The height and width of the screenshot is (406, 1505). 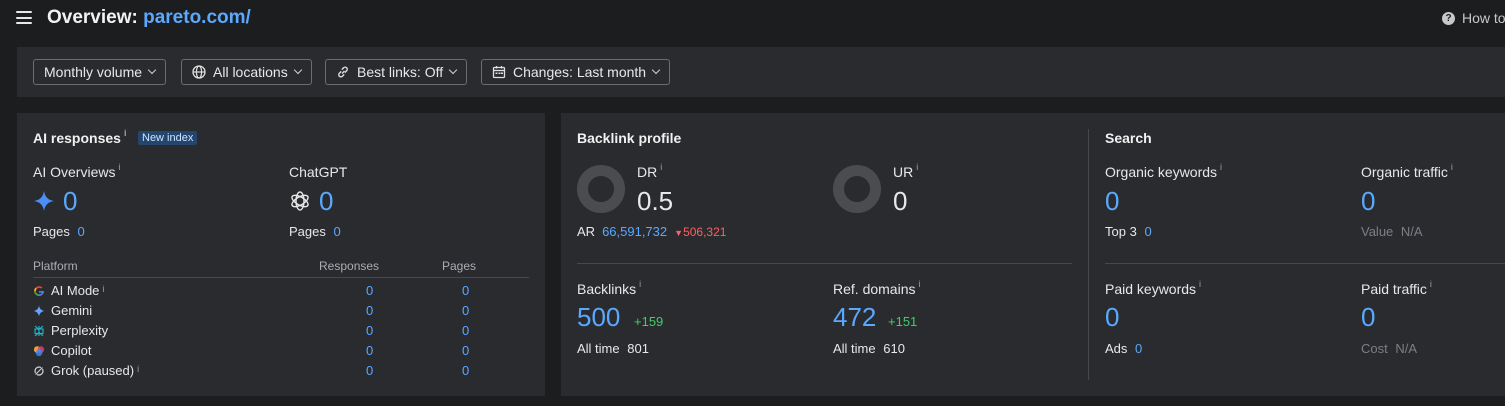 I want to click on ai-overviews-value: 0, so click(x=70, y=201).